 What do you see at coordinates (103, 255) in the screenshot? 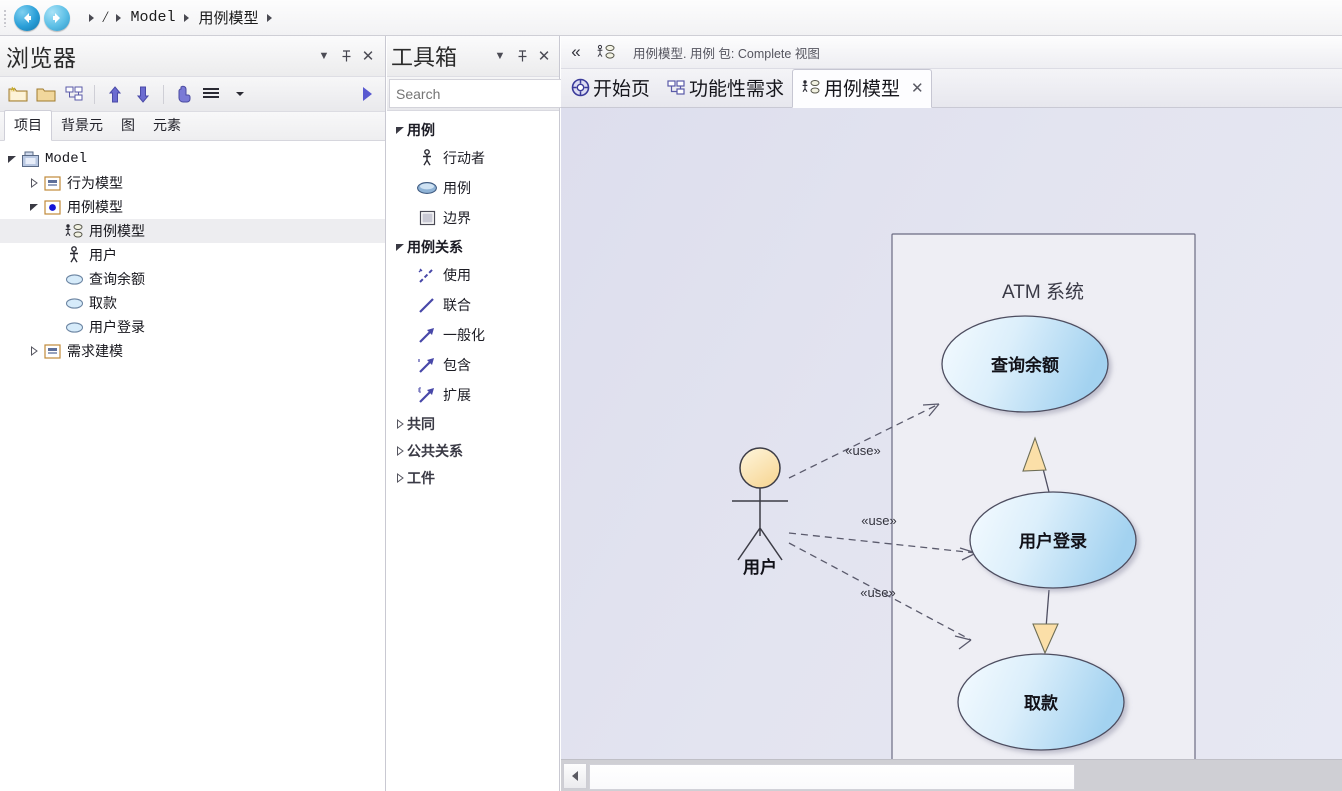
I see `tree-item-label: 用户` at bounding box center [103, 255].